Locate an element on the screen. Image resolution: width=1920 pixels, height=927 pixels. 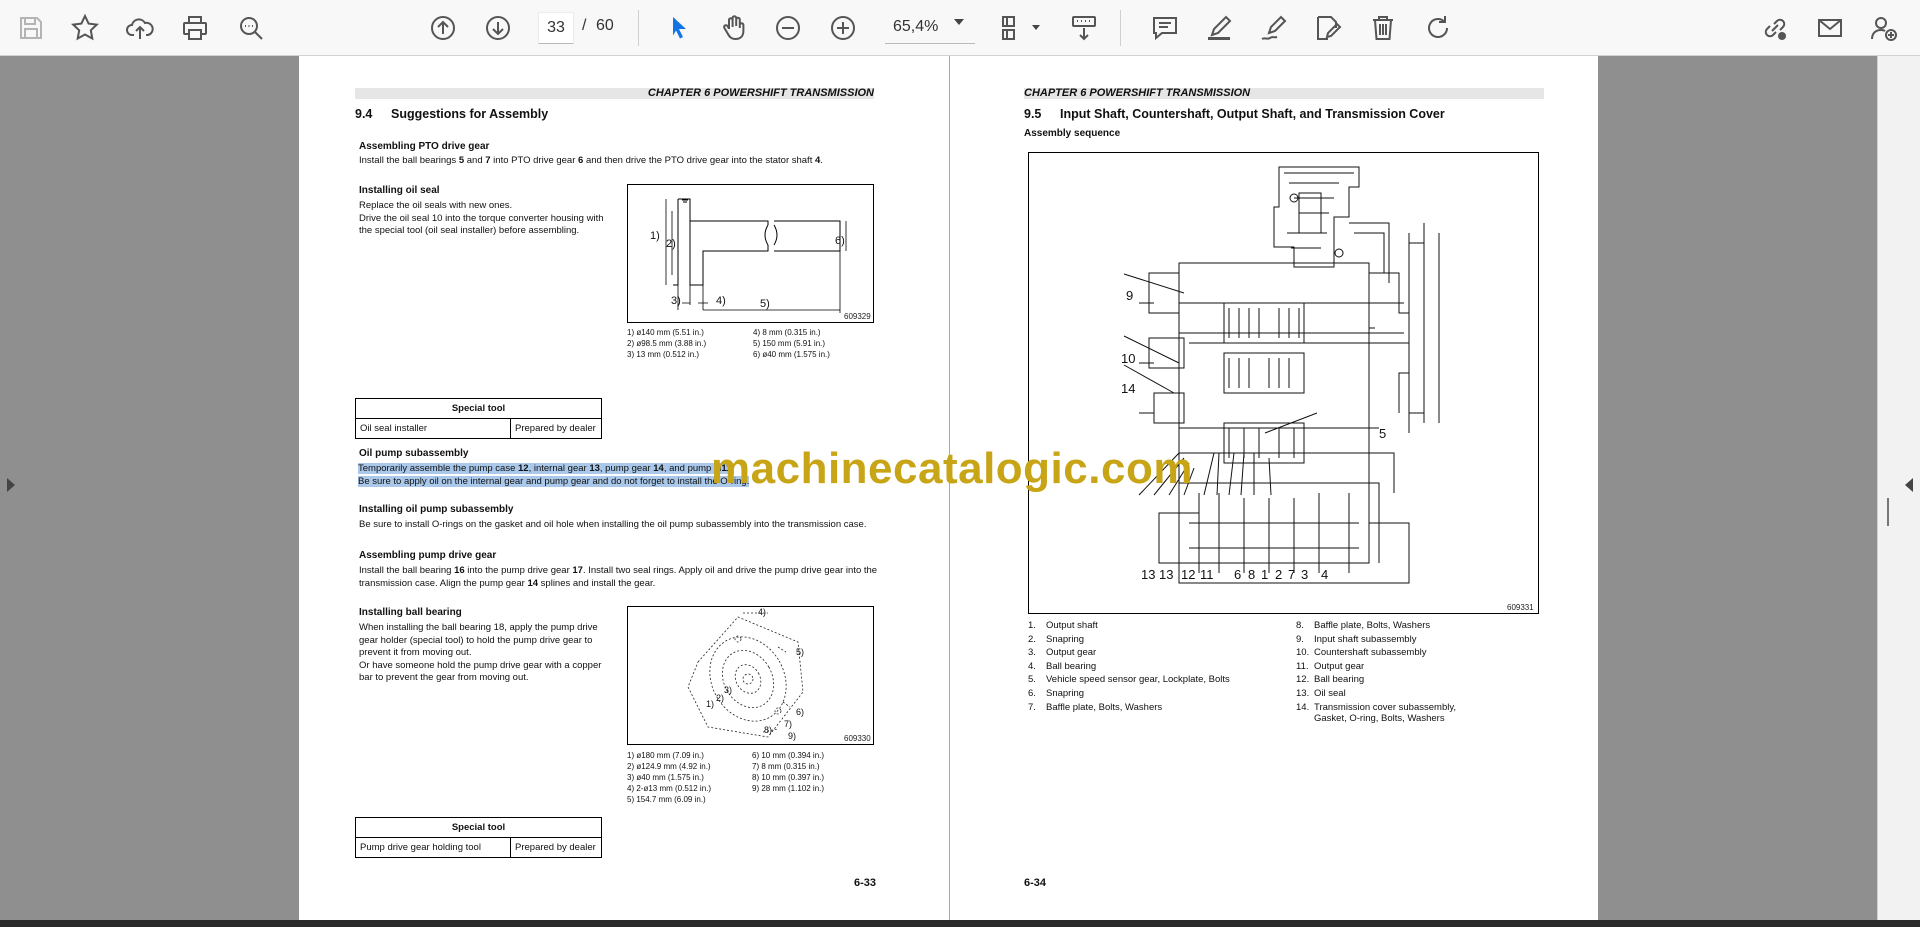
edit-text-icon is located at coordinates (1328, 28).